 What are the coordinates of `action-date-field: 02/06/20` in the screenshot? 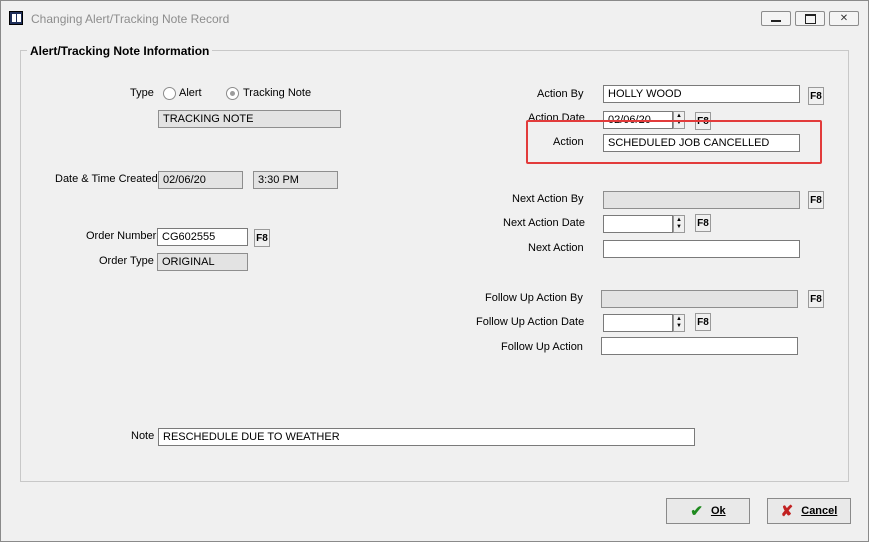 It's located at (638, 120).